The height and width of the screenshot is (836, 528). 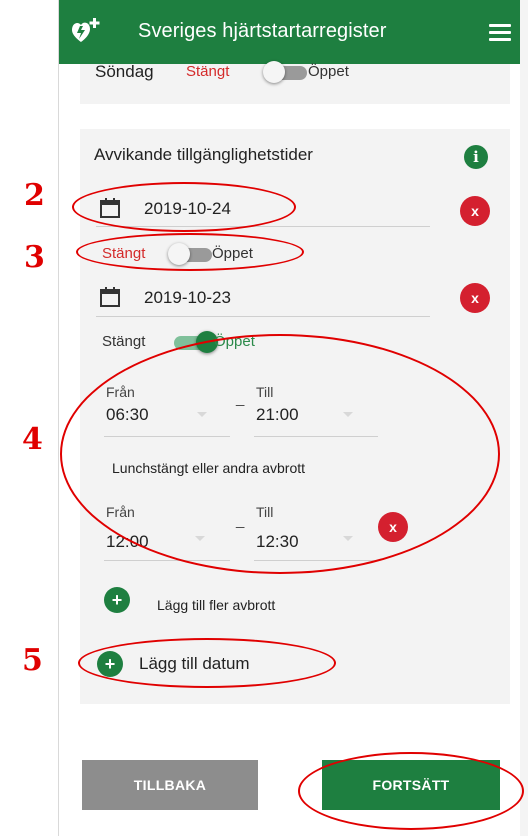 I want to click on annotation-number-3: 3, so click(x=34, y=257).